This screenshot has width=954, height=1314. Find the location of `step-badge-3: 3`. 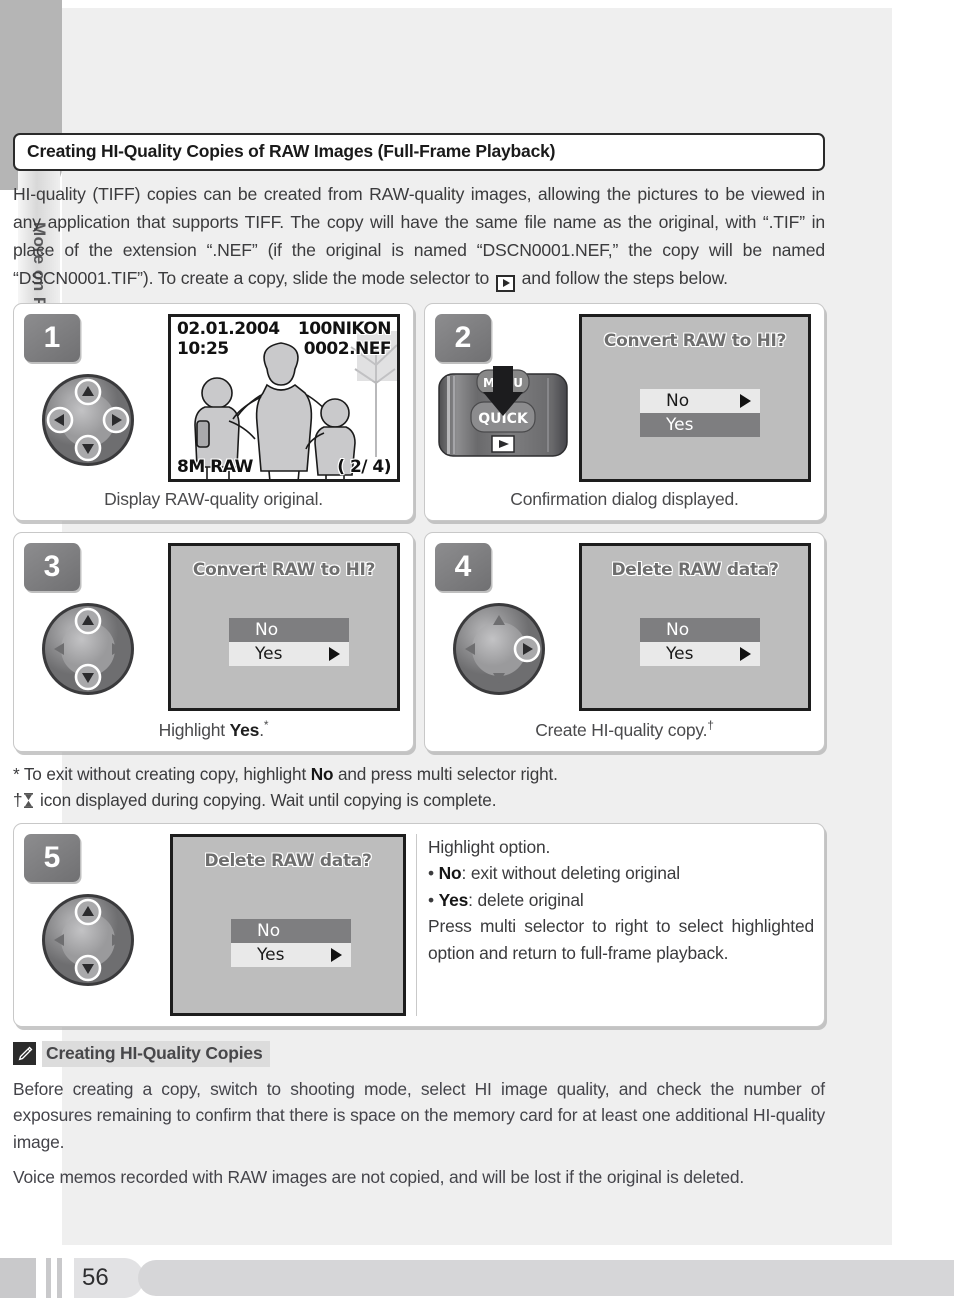

step-badge-3: 3 is located at coordinates (52, 567).